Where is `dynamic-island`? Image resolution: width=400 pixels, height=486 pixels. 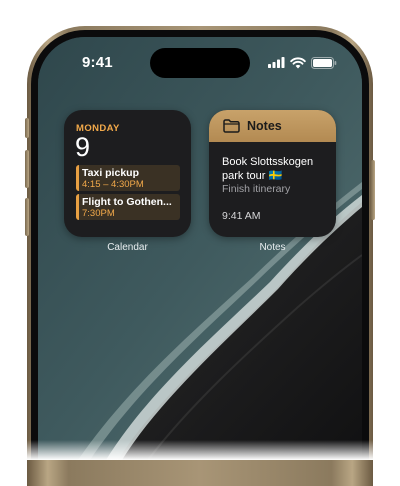
dynamic-island is located at coordinates (200, 63).